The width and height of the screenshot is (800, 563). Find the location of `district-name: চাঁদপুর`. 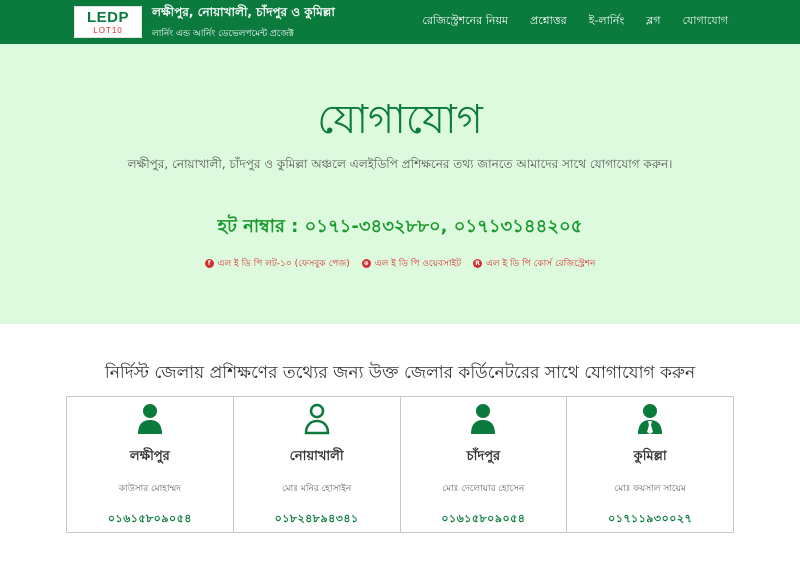

district-name: চাঁদপুর is located at coordinates (483, 456).